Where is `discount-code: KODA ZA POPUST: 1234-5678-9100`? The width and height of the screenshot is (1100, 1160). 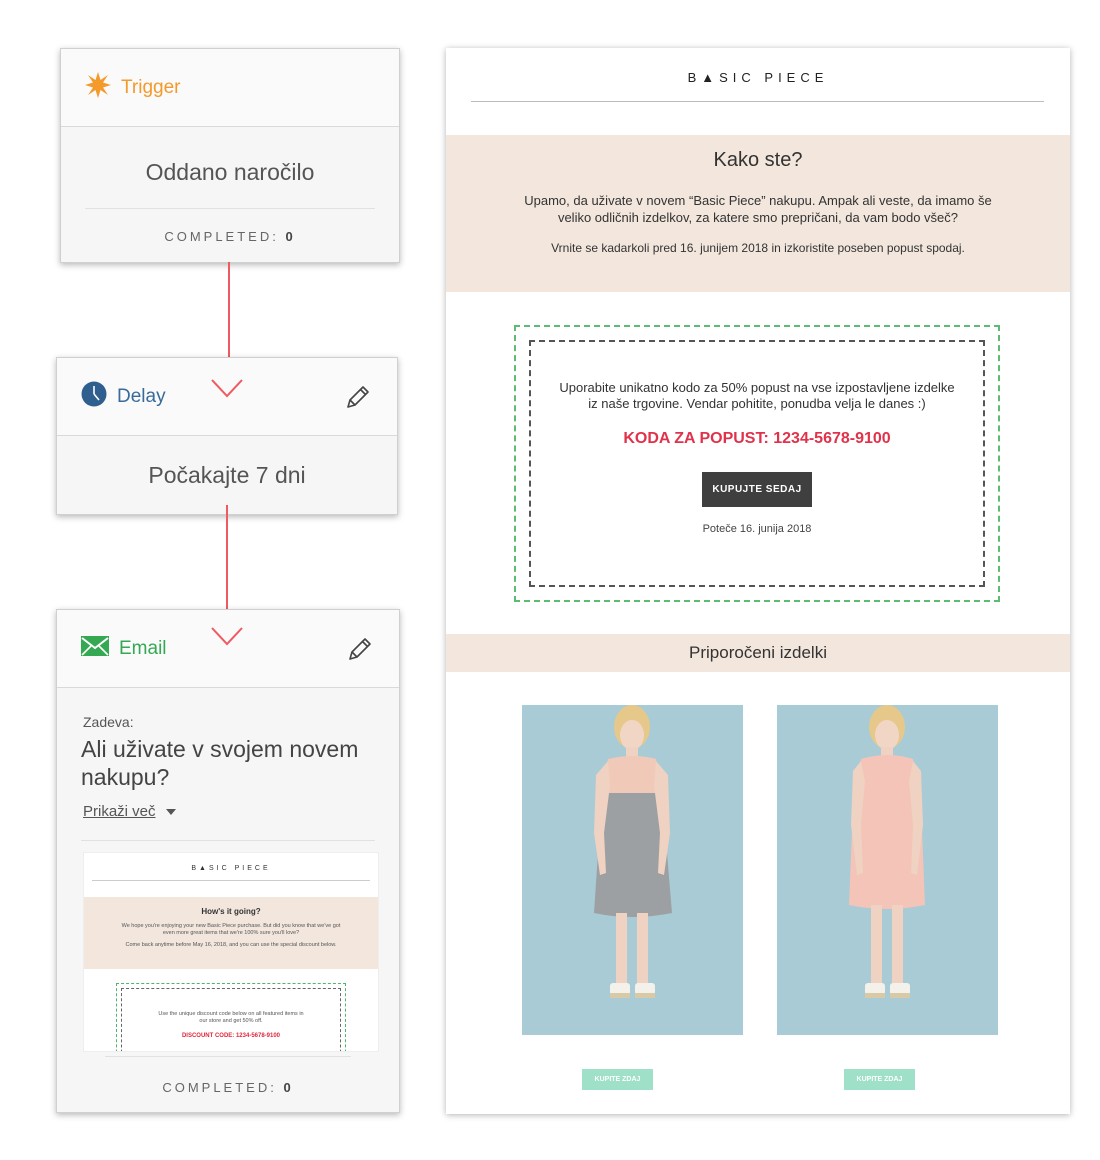 discount-code: KODA ZA POPUST: 1234-5678-9100 is located at coordinates (757, 438).